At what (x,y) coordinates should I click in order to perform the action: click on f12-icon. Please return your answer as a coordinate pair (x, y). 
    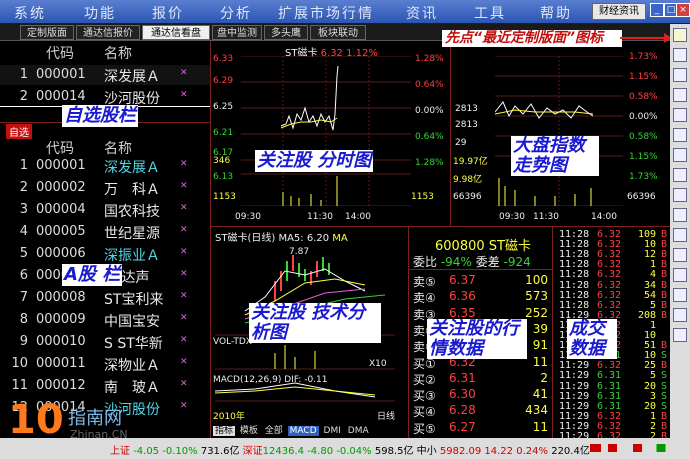
    Looking at the image, I should click on (680, 195).